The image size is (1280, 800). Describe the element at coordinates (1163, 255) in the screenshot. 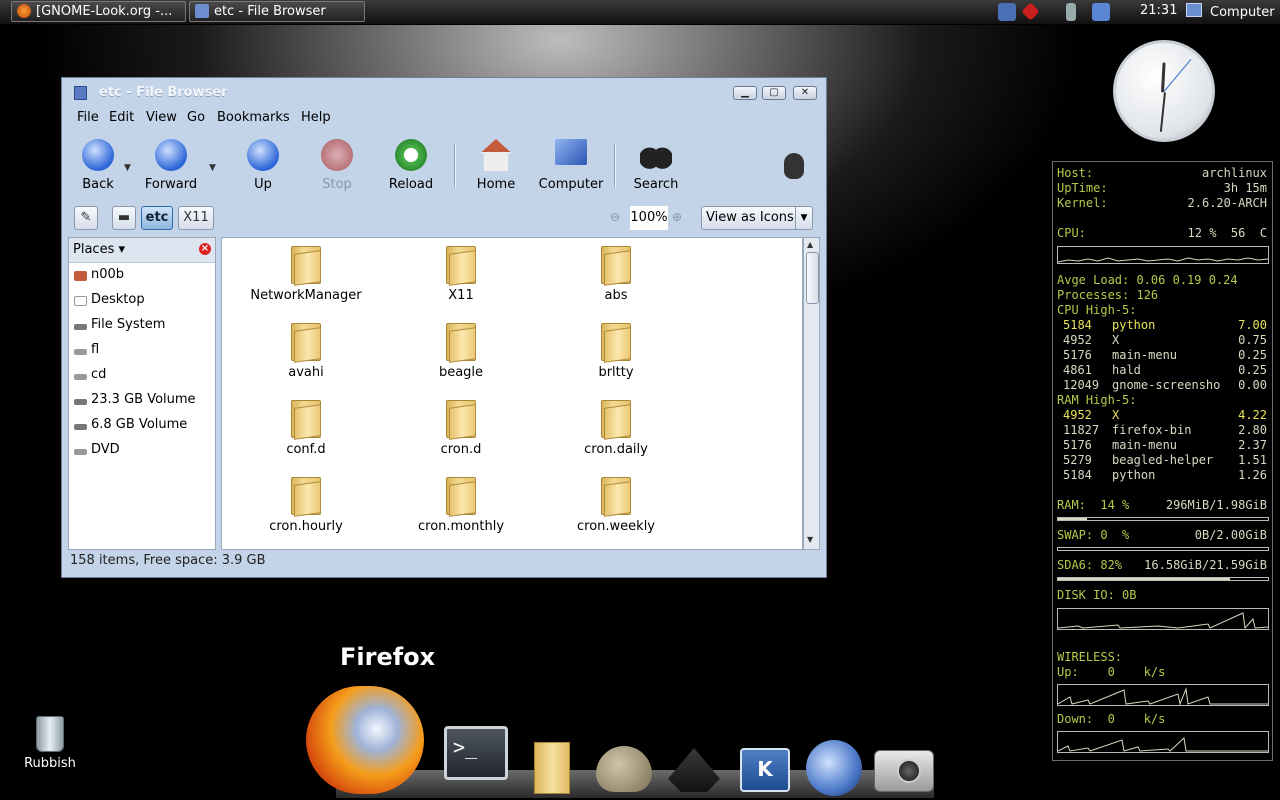

I see `cpu-graph` at that location.